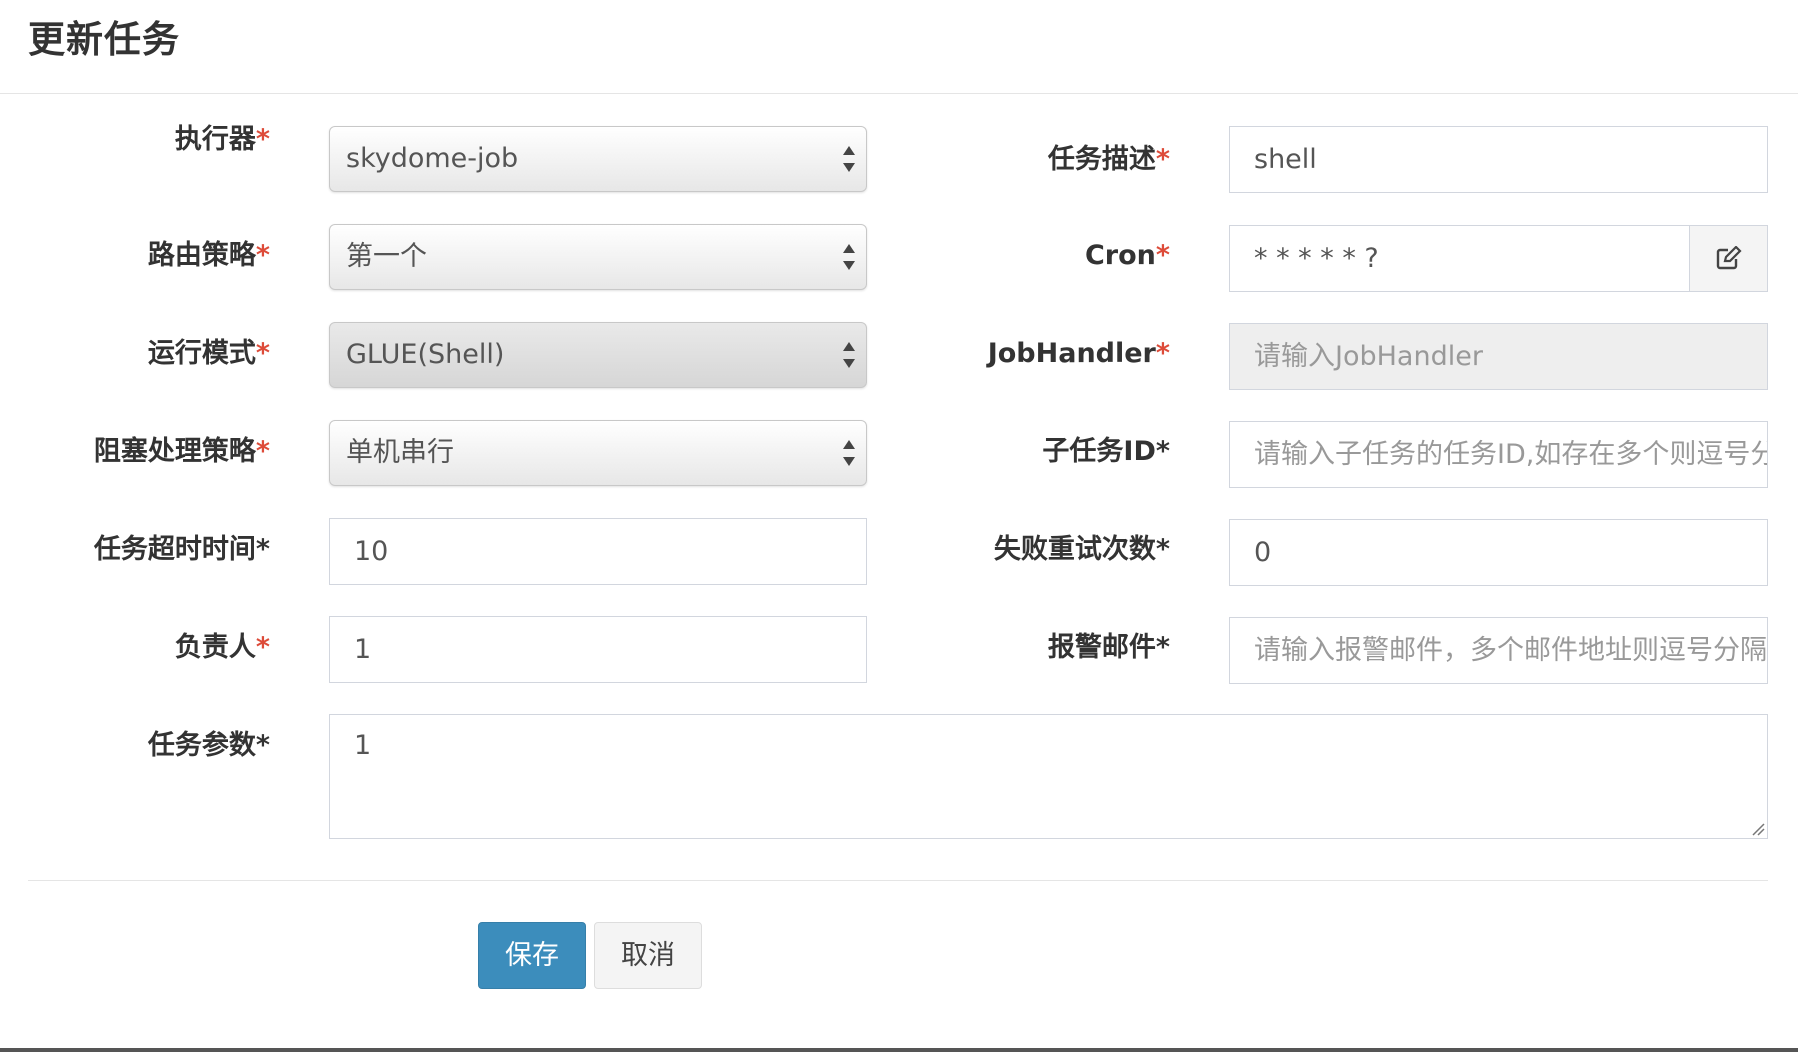 The width and height of the screenshot is (1798, 1052). Describe the element at coordinates (1127, 255) in the screenshot. I see `cron-label: Cron*` at that location.